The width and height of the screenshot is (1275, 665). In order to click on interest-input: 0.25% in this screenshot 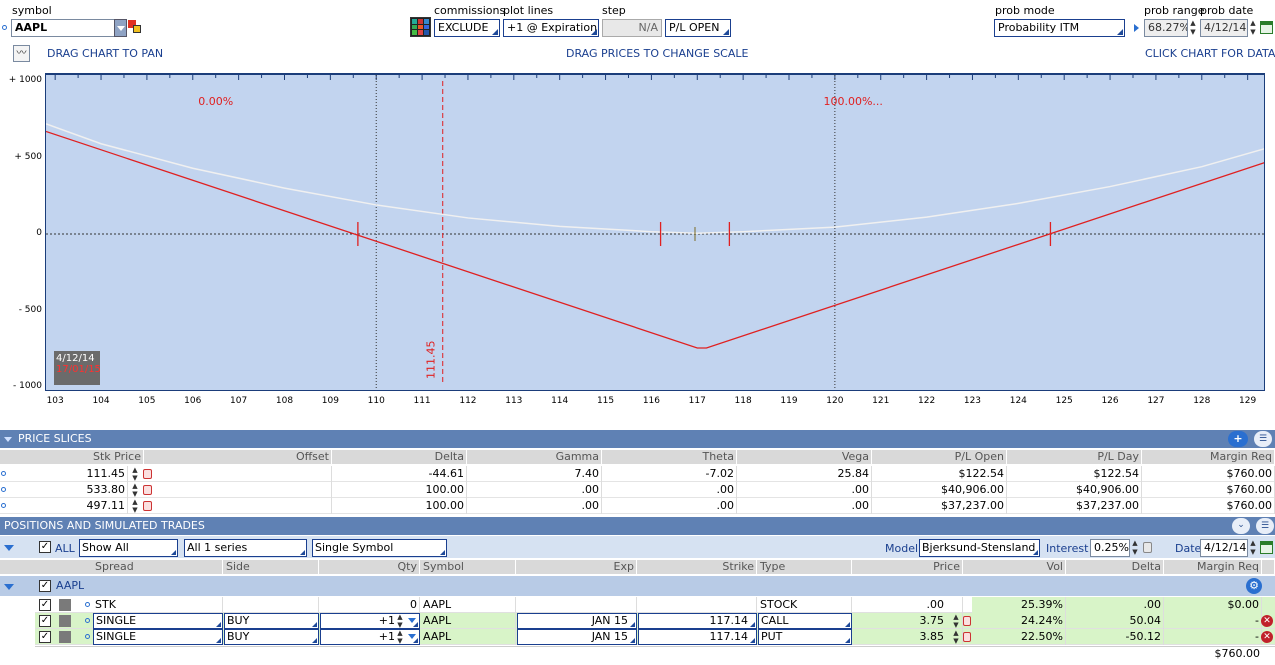, I will do `click(1110, 548)`.